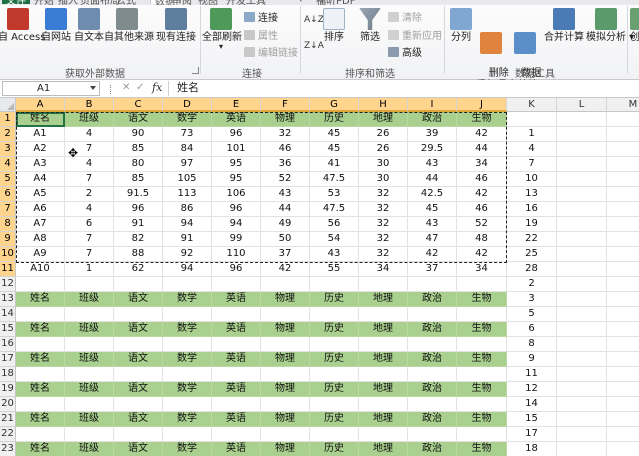 Image resolution: width=639 pixels, height=456 pixels. I want to click on row-header: 5, so click(8, 179).